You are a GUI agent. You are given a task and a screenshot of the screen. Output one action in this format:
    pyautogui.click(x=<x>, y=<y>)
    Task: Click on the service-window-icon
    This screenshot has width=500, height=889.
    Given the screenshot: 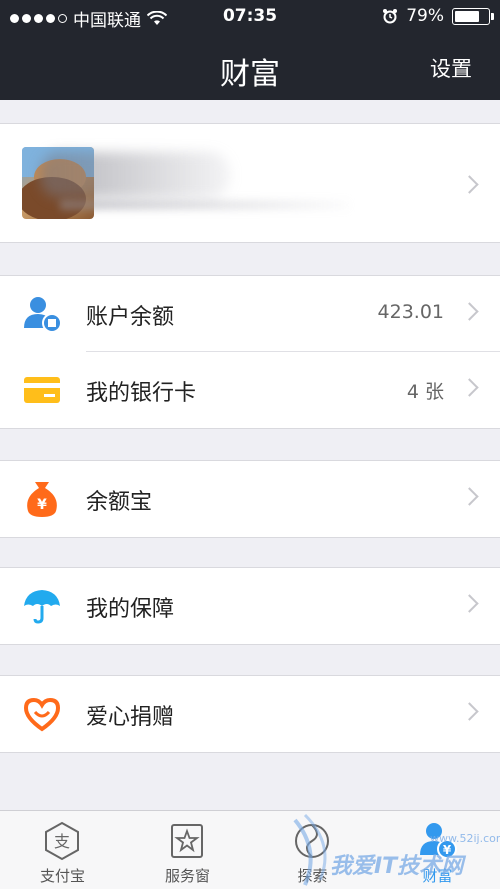 What is the action you would take?
    pyautogui.click(x=187, y=841)
    